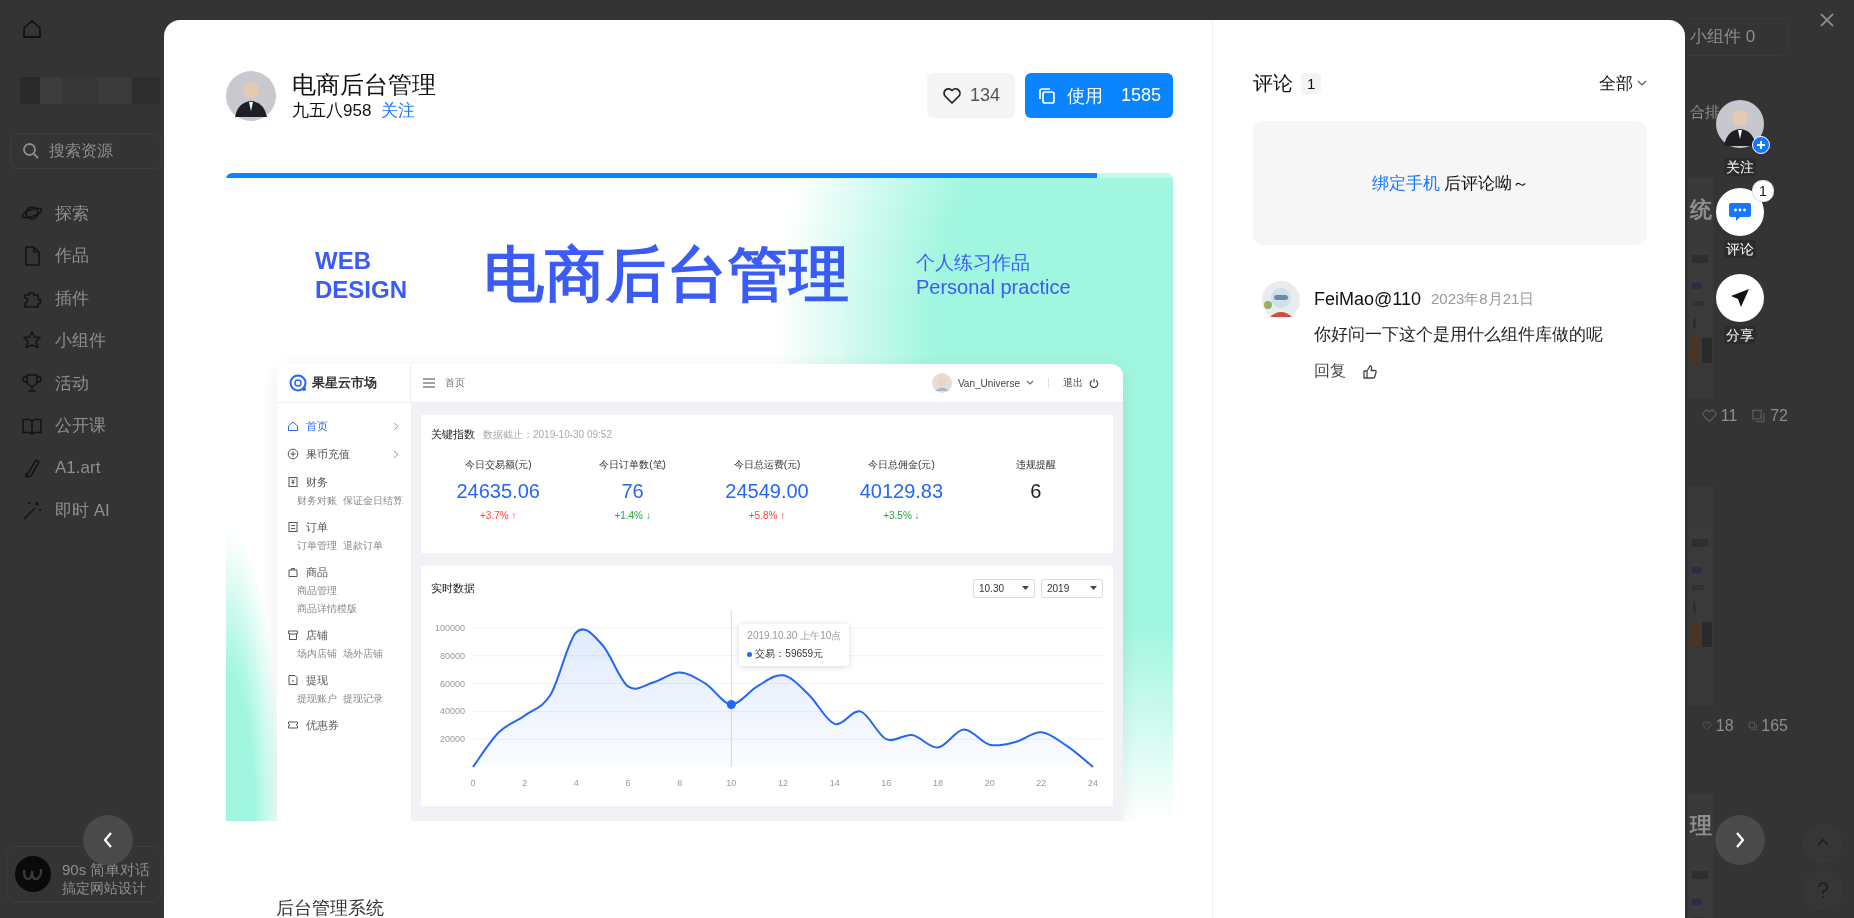 This screenshot has height=918, width=1854. Describe the element at coordinates (1709, 416) in the screenshot. I see `heart-icon` at that location.